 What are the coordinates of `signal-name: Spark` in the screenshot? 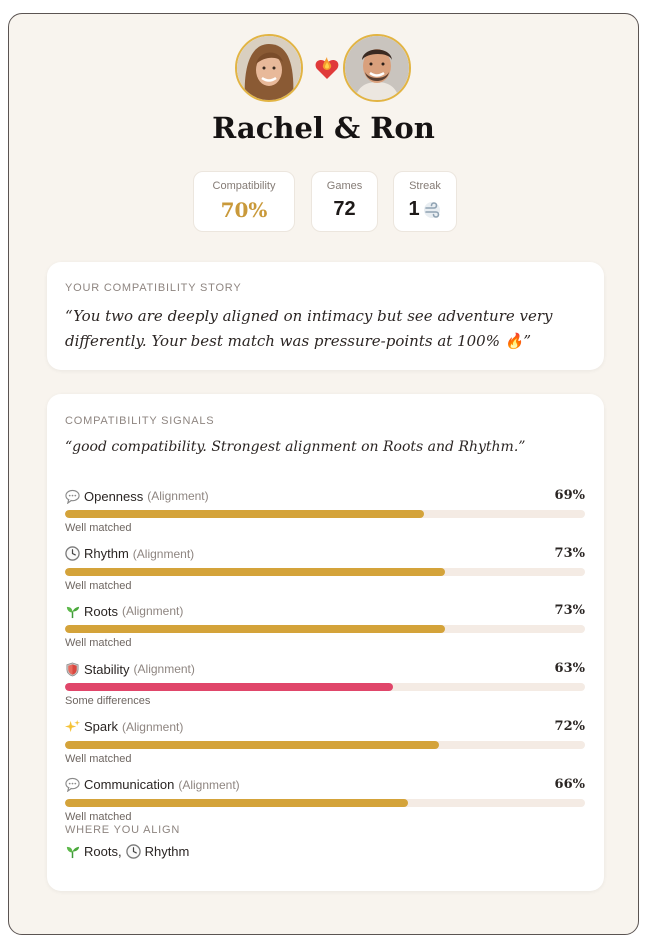 It's located at (101, 727).